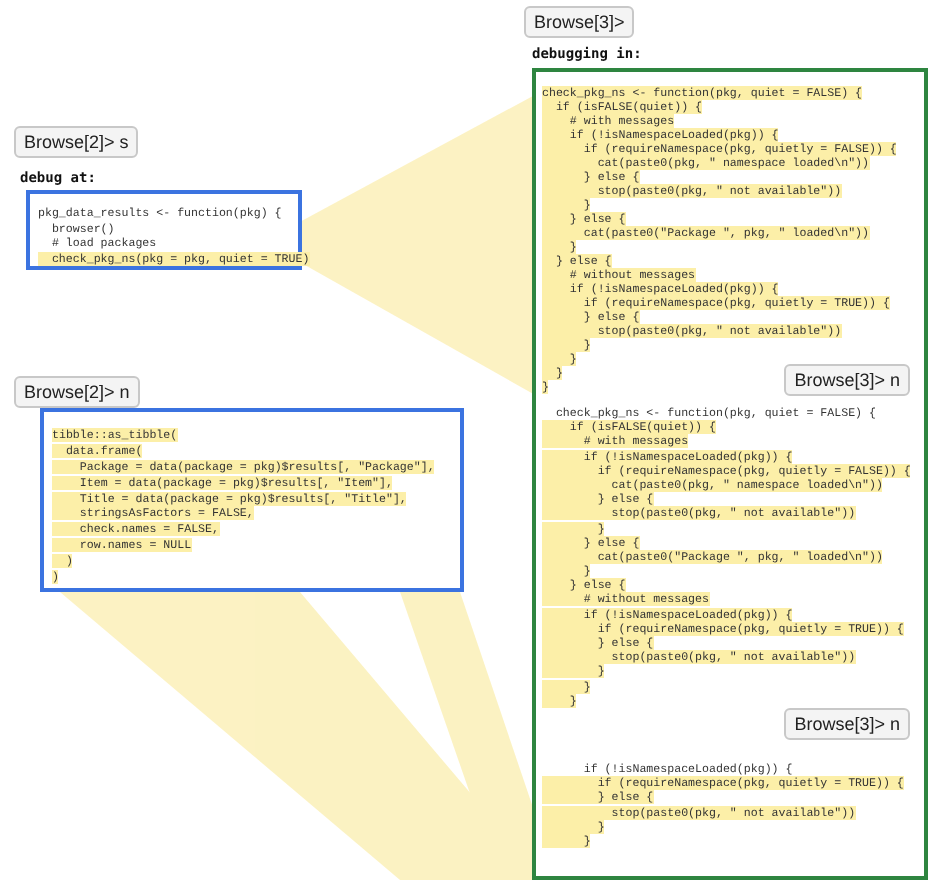 The width and height of the screenshot is (948, 880). What do you see at coordinates (77, 392) in the screenshot?
I see `console-prompt: Browse[2]> n` at bounding box center [77, 392].